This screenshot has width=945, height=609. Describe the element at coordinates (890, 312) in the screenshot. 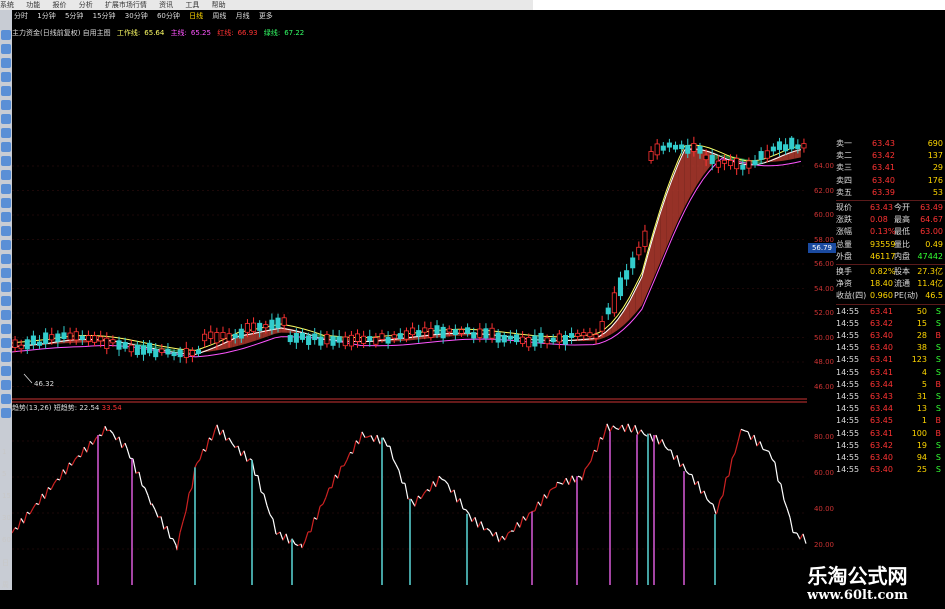

I see `tick-row: 14:55 63.41 50 S` at that location.